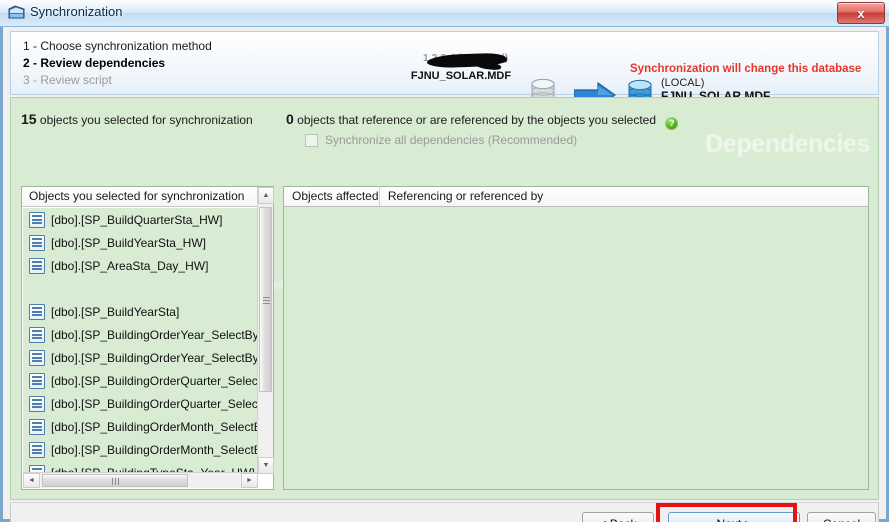 This screenshot has height=522, width=889. I want to click on scroll-down-icon: ▼, so click(266, 465).